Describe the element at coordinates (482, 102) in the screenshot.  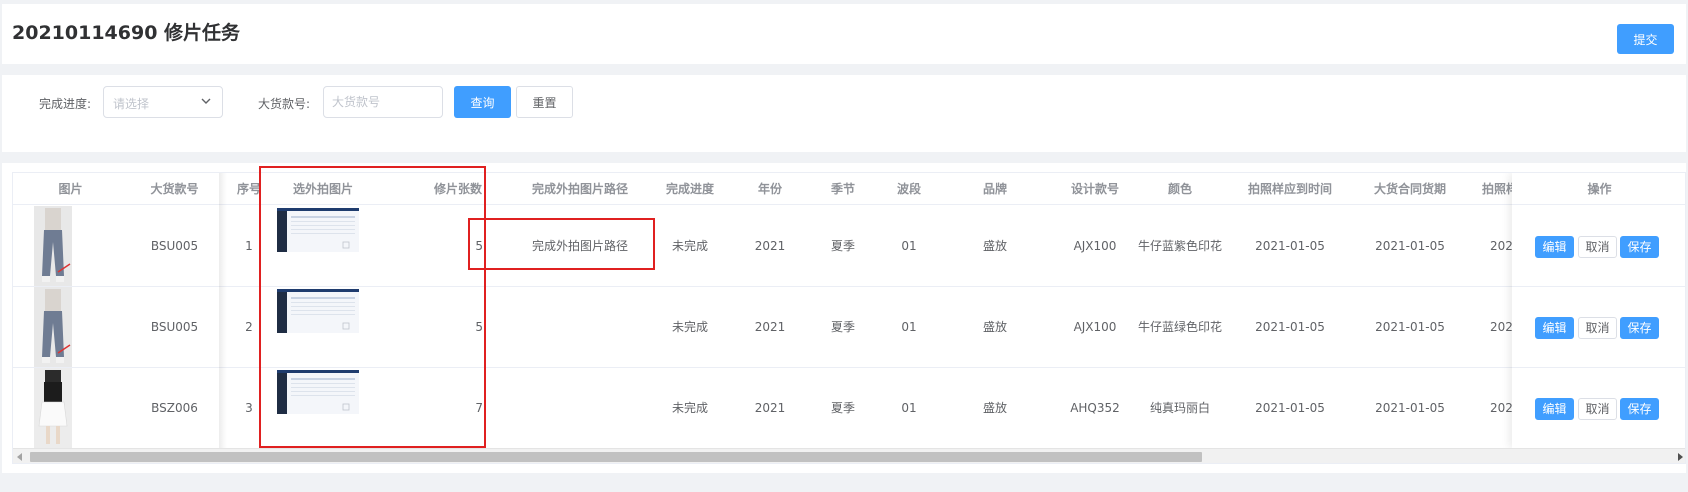
I see `query-button: 查询` at that location.